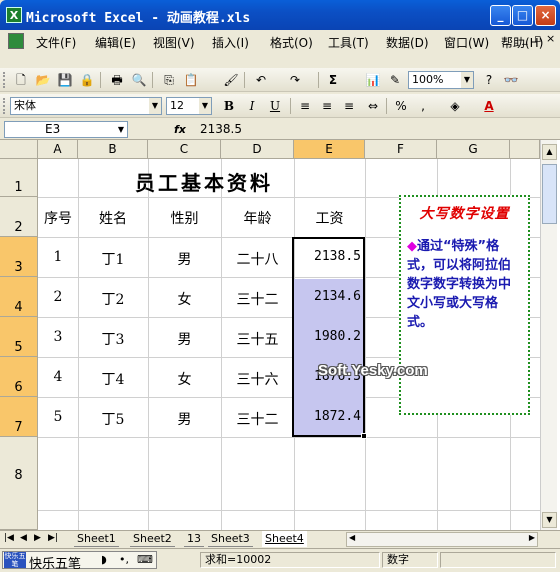 Image resolution: width=560 pixels, height=572 pixels. I want to click on column-header-a: A, so click(58, 149).